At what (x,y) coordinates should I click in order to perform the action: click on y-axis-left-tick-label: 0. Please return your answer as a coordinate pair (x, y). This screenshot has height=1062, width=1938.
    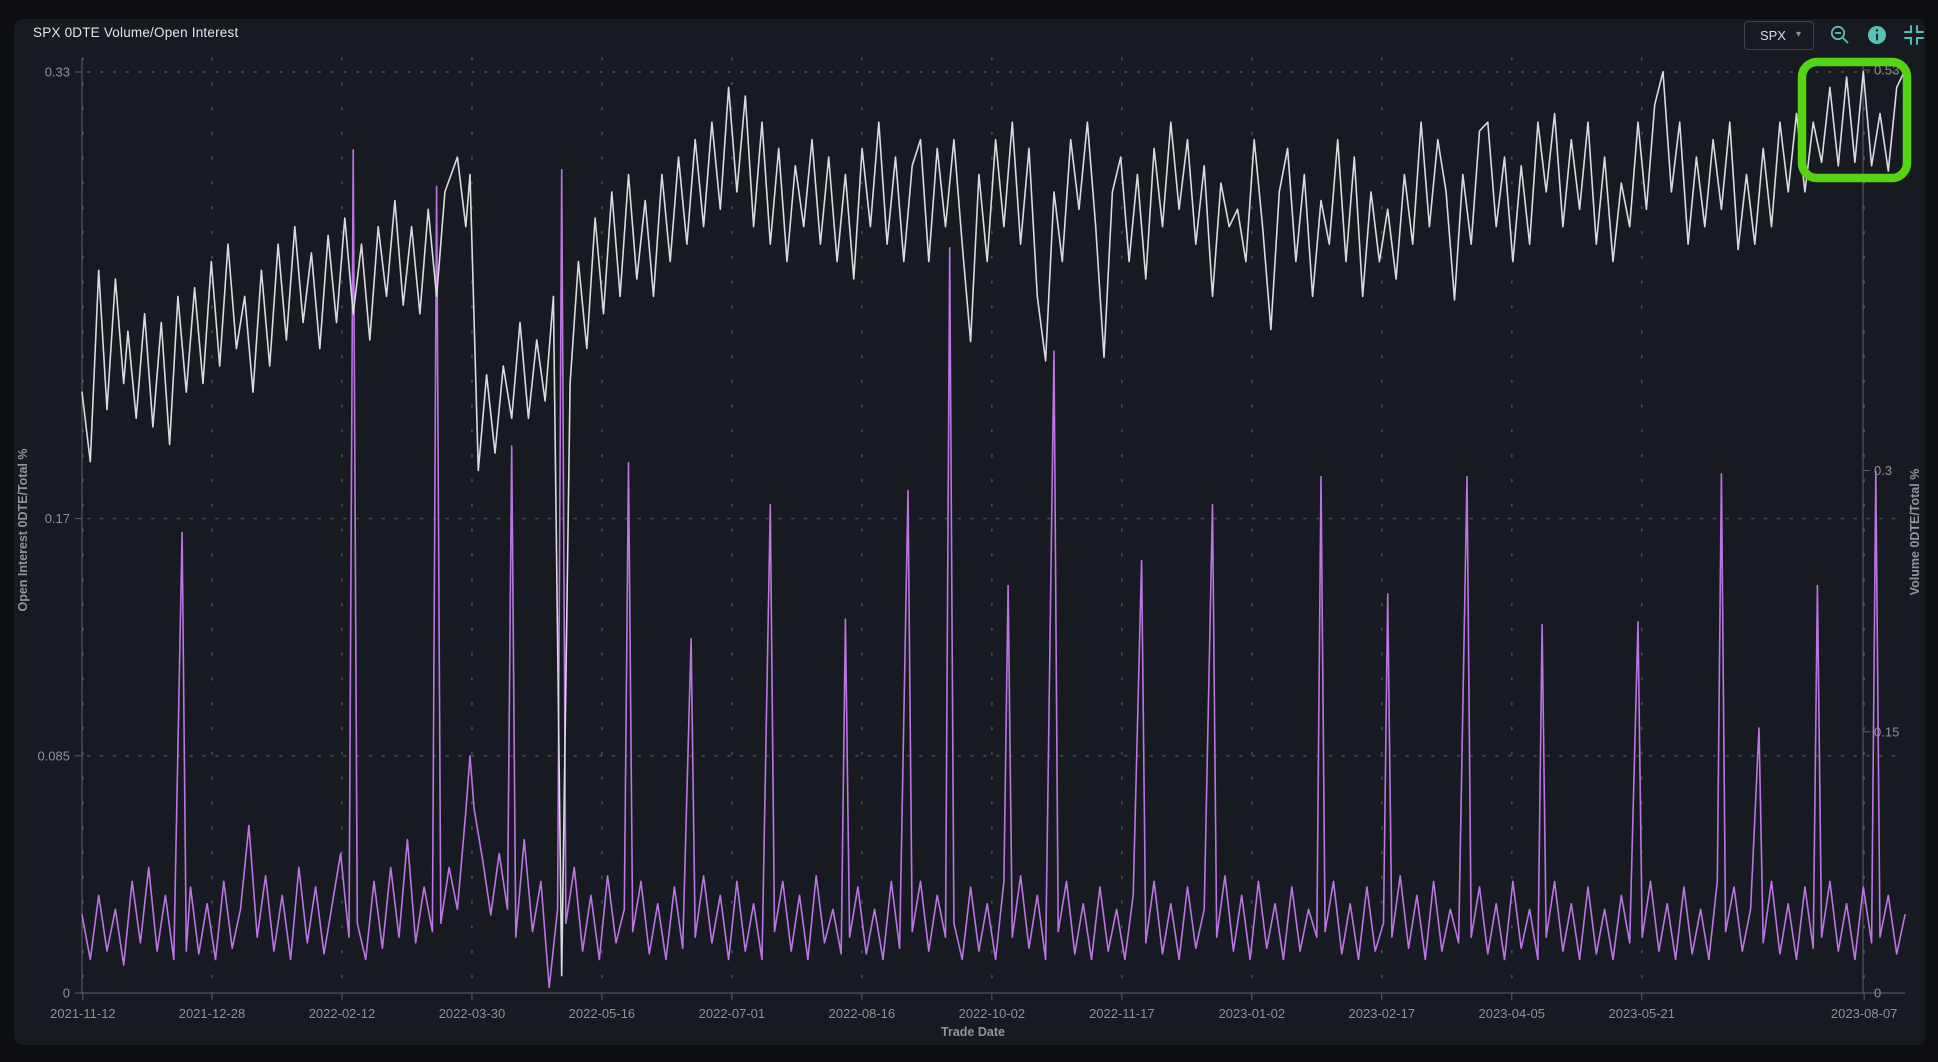
    Looking at the image, I should click on (66, 993).